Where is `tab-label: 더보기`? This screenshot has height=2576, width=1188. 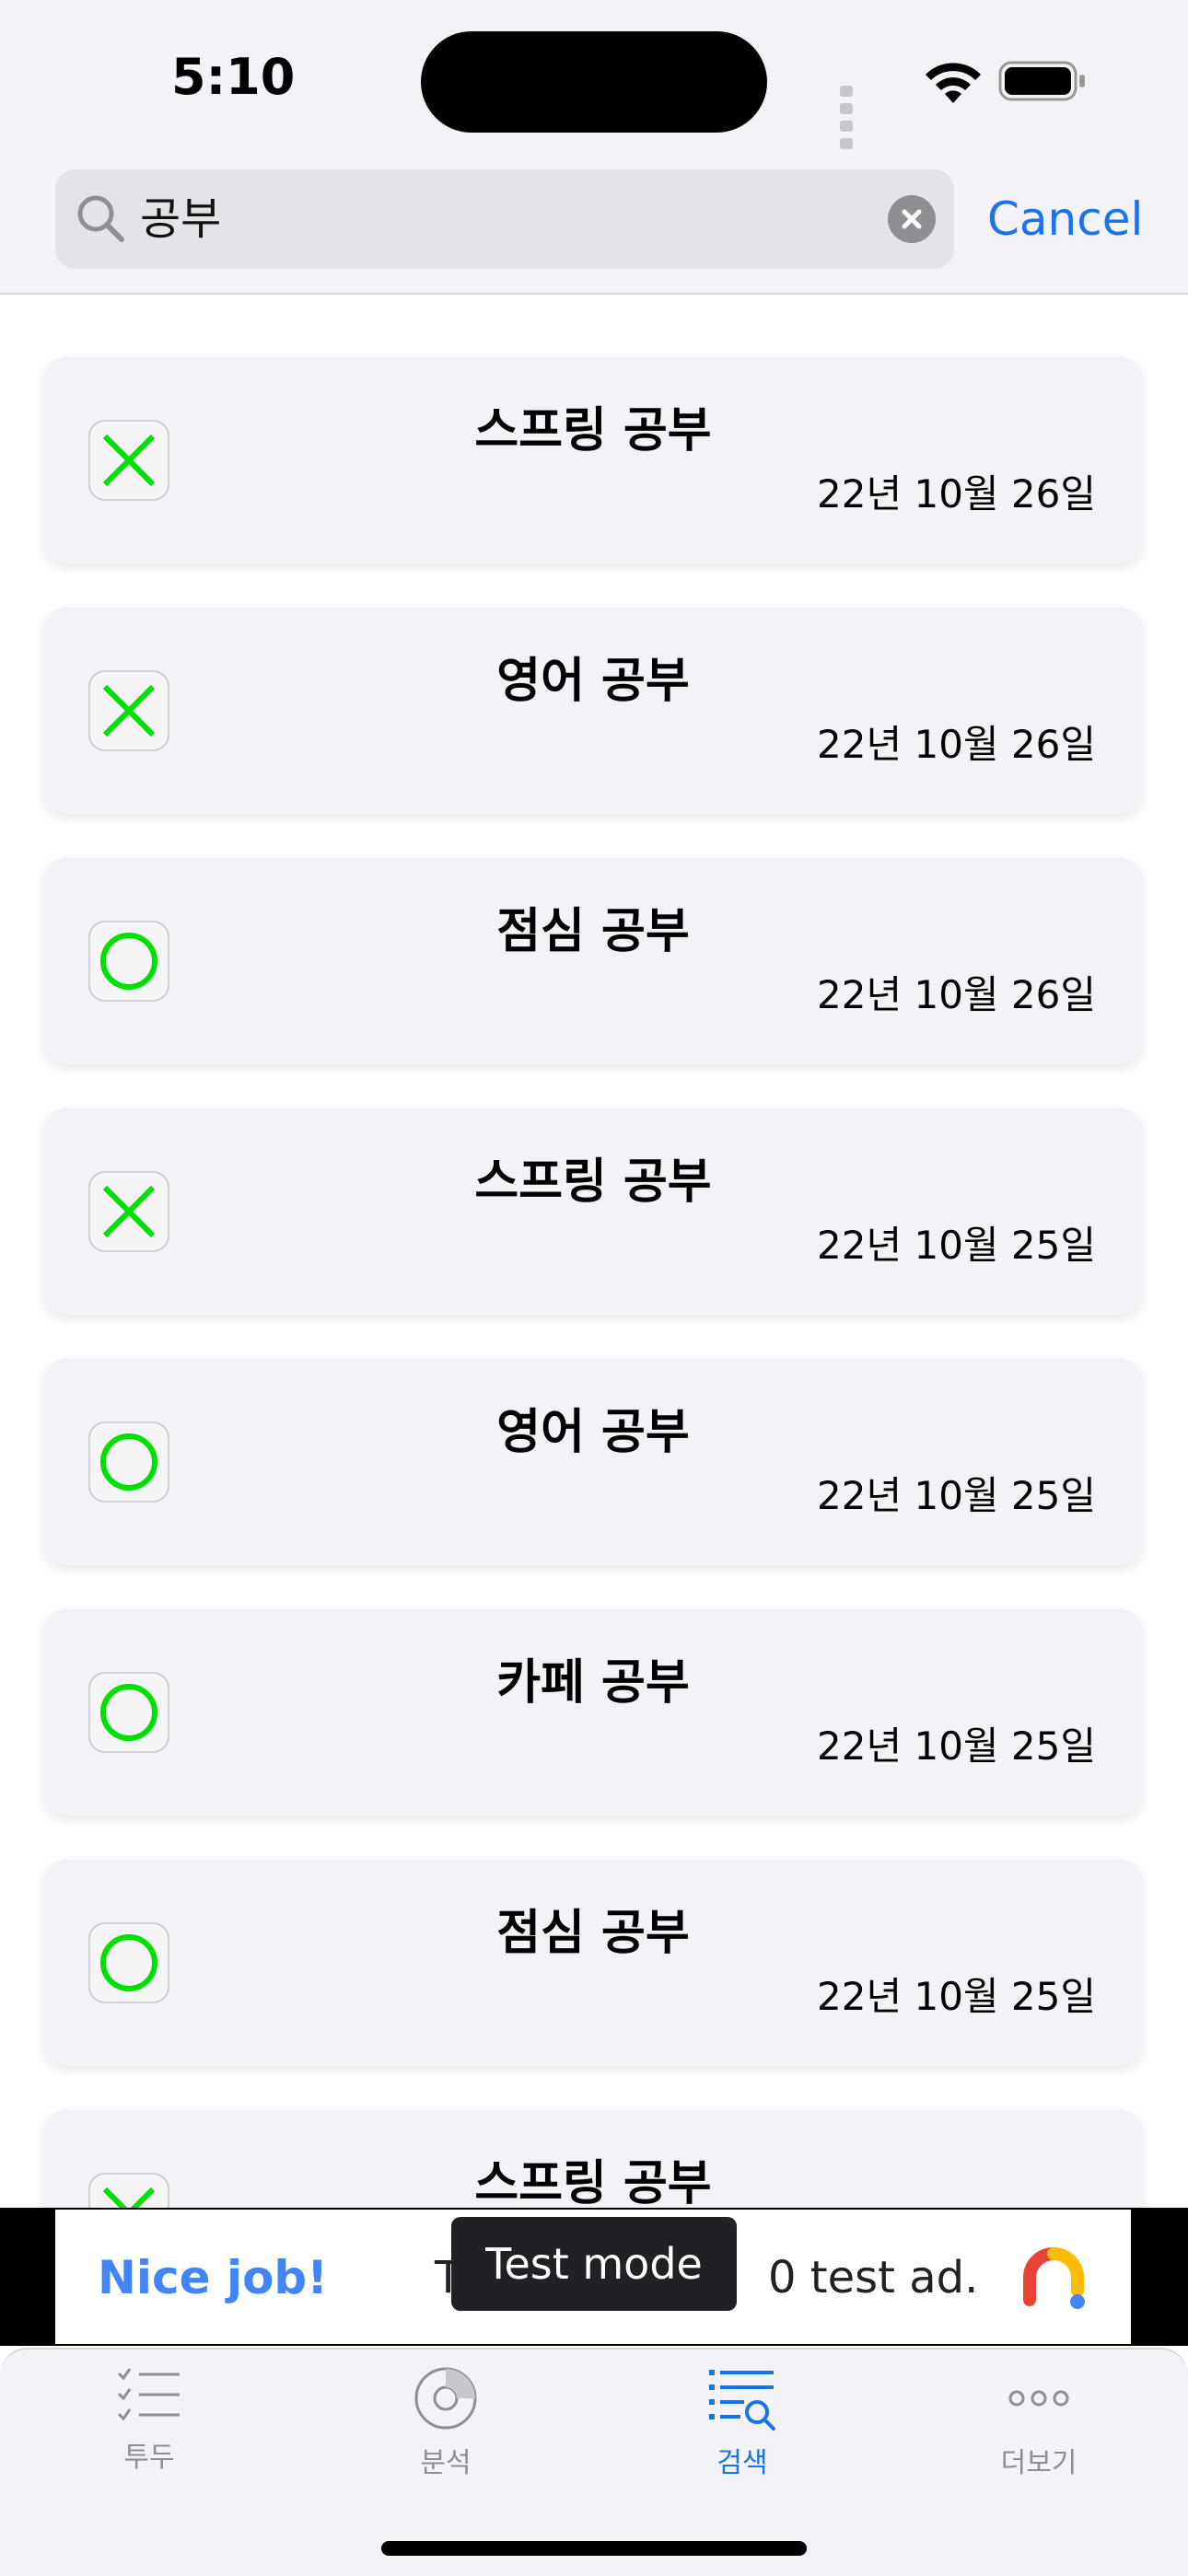 tab-label: 더보기 is located at coordinates (1038, 2463).